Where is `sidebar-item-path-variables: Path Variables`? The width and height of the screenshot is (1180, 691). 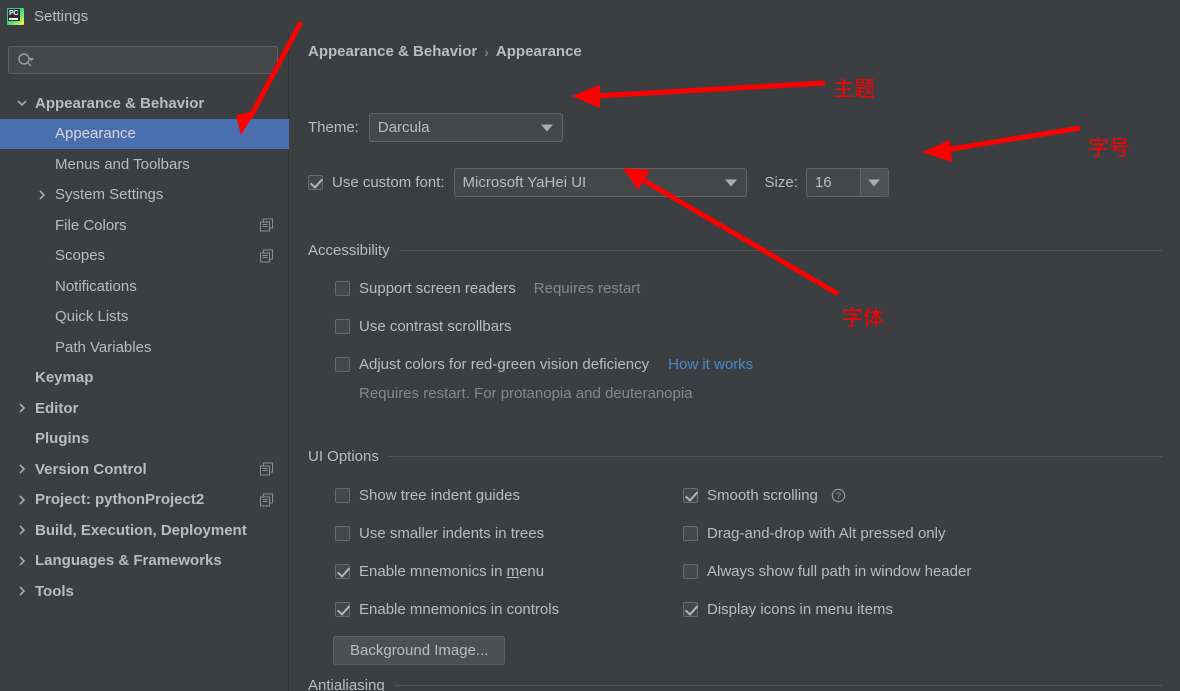 sidebar-item-path-variables: Path Variables is located at coordinates (144, 347).